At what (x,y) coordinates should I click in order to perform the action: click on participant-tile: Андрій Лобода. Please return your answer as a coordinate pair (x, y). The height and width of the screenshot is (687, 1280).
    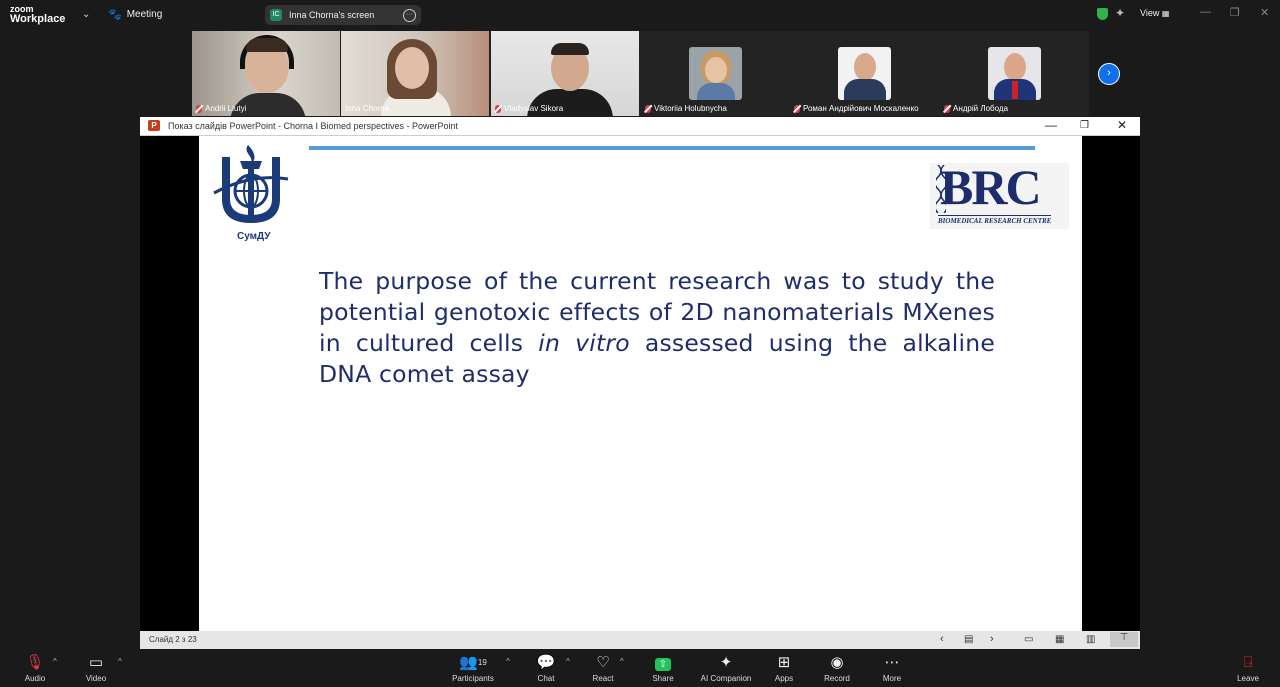
    Looking at the image, I should click on (1014, 73).